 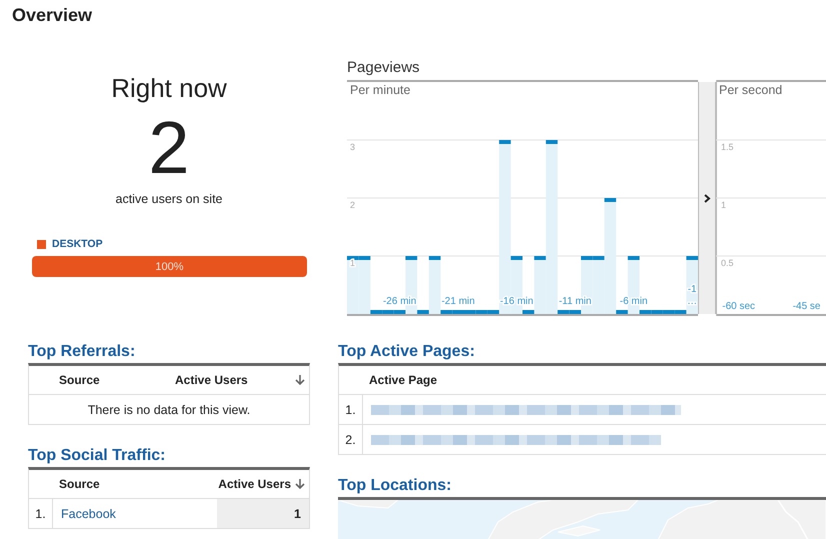 What do you see at coordinates (82, 352) in the screenshot?
I see `section-title: Top Referrals:` at bounding box center [82, 352].